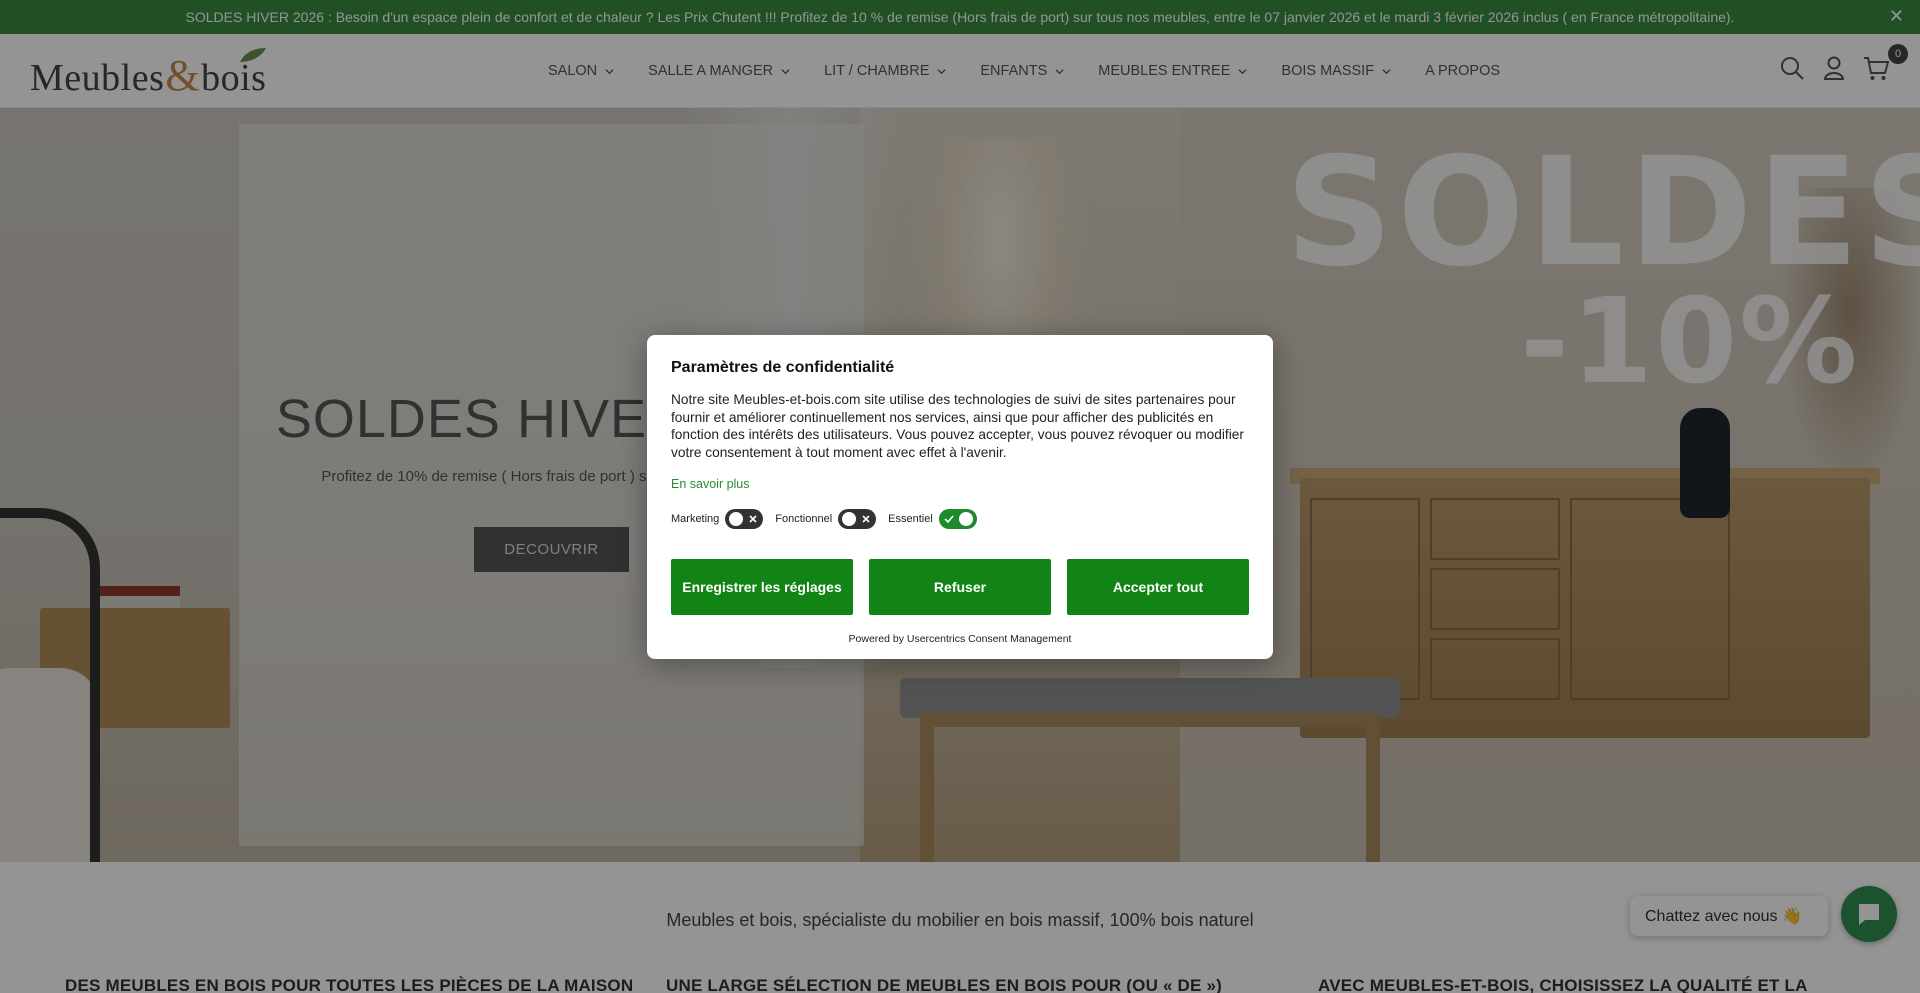 Image resolution: width=1920 pixels, height=993 pixels. Describe the element at coordinates (949, 519) in the screenshot. I see `check-icon` at that location.